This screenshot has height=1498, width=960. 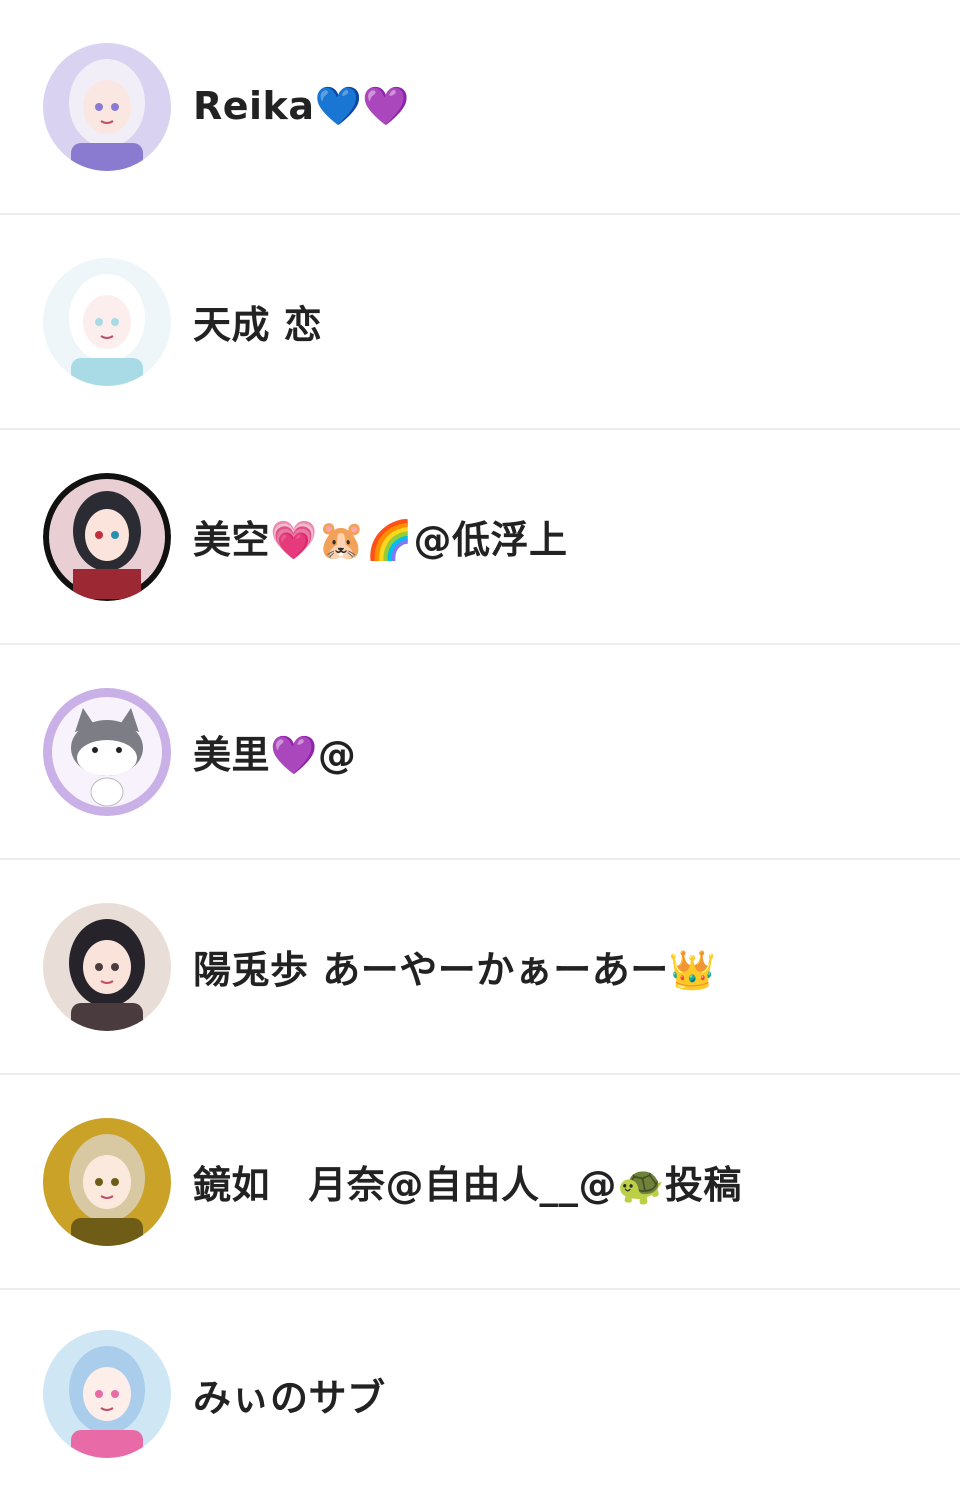 What do you see at coordinates (480, 752) in the screenshot?
I see `user-list-item: 美里💜@` at bounding box center [480, 752].